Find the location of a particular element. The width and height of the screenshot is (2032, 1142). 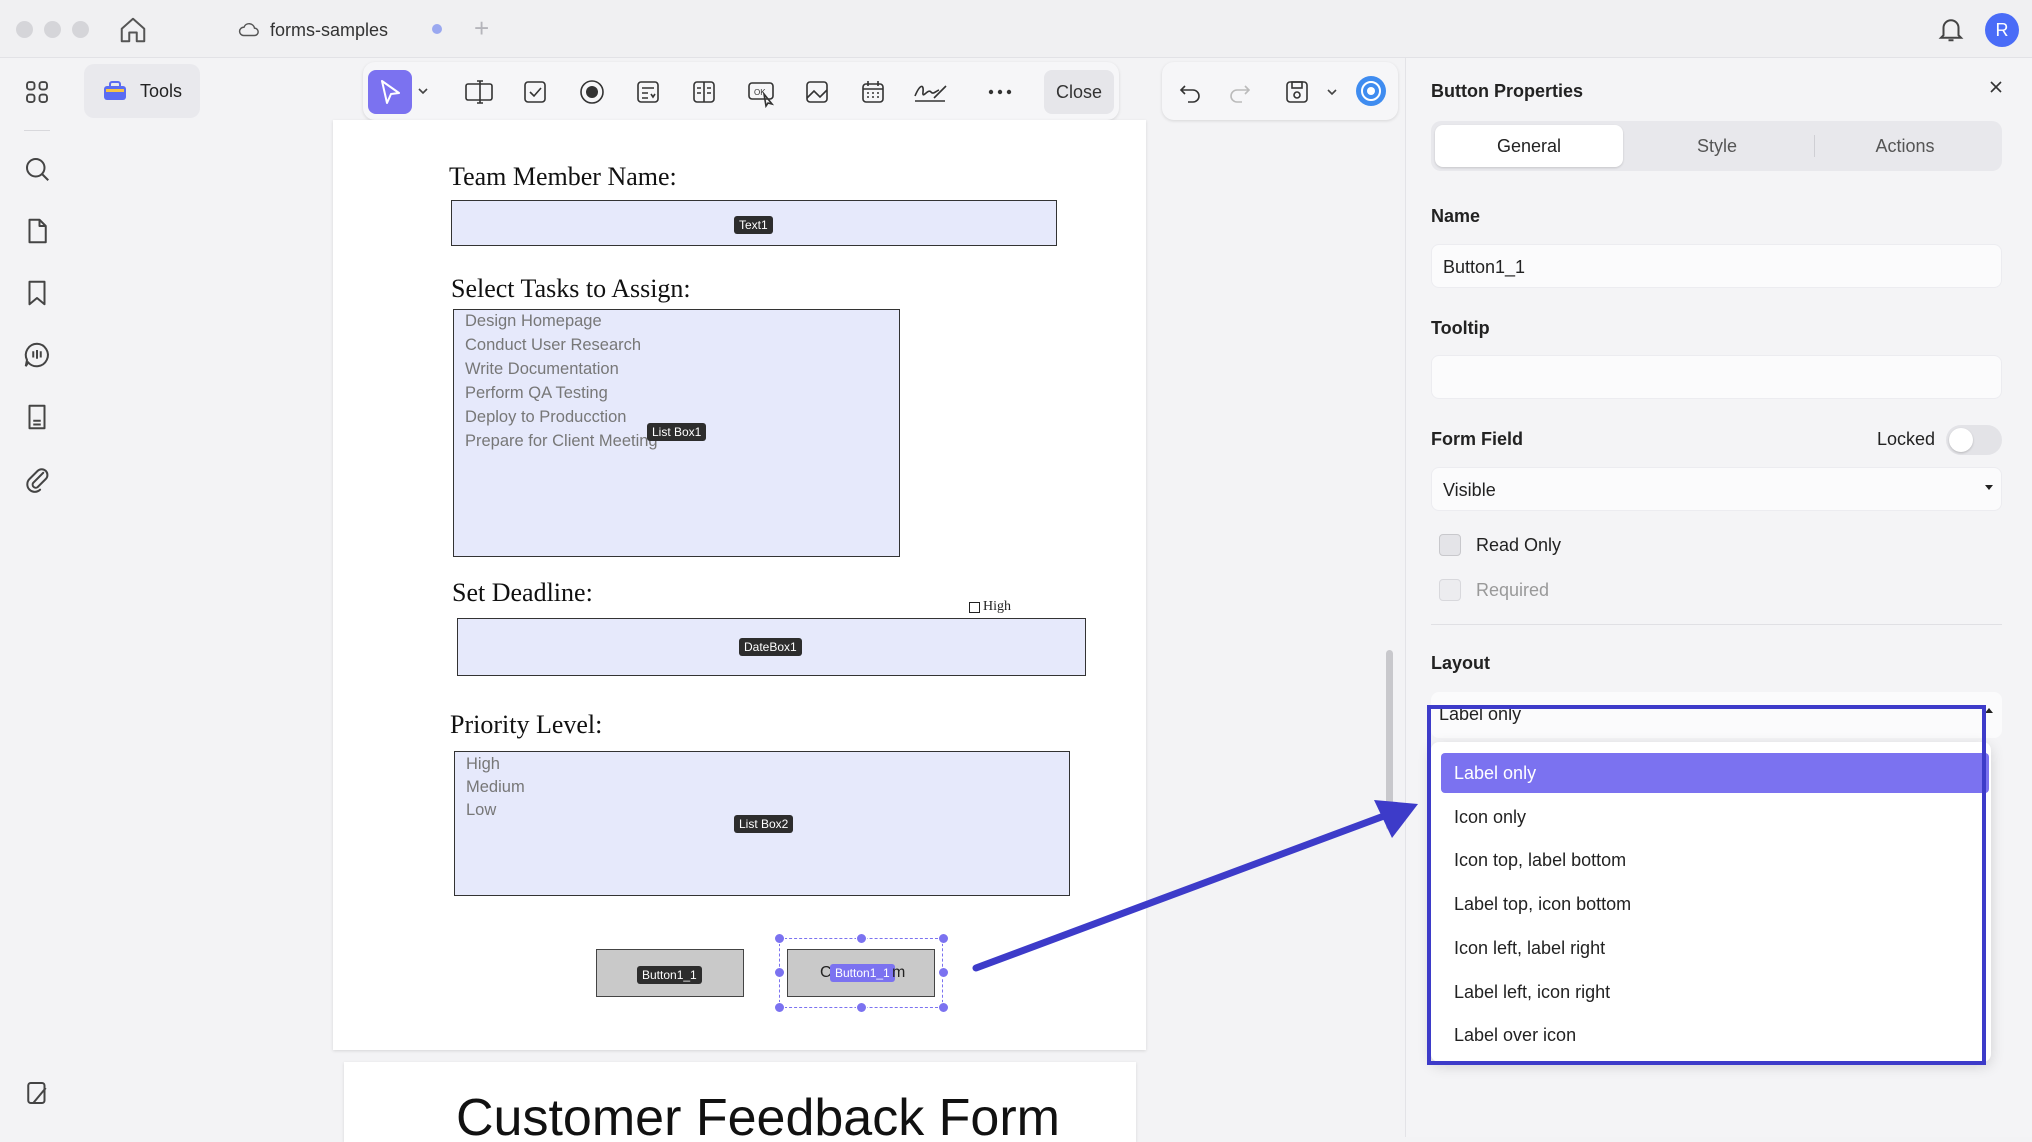

layout-label: Layout is located at coordinates (1461, 663).